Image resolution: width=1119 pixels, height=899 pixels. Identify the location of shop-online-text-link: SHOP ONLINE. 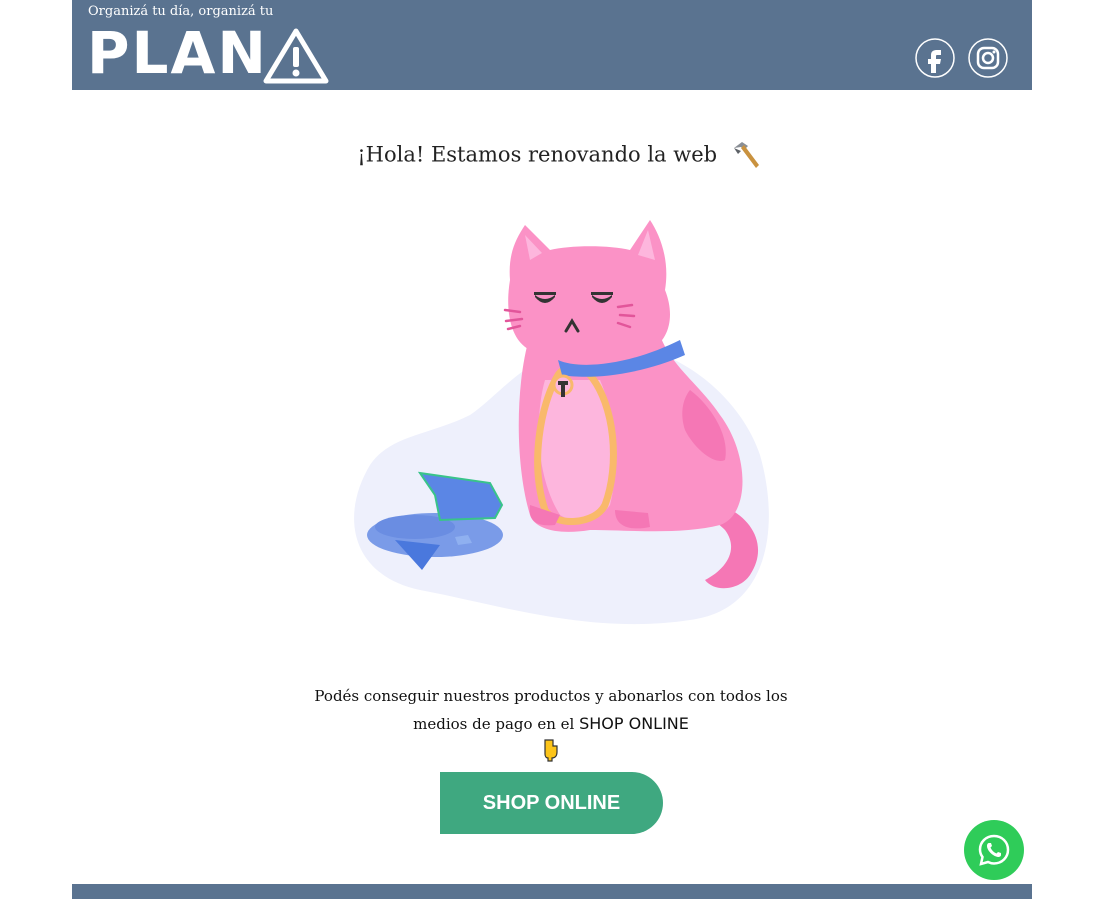
(634, 723).